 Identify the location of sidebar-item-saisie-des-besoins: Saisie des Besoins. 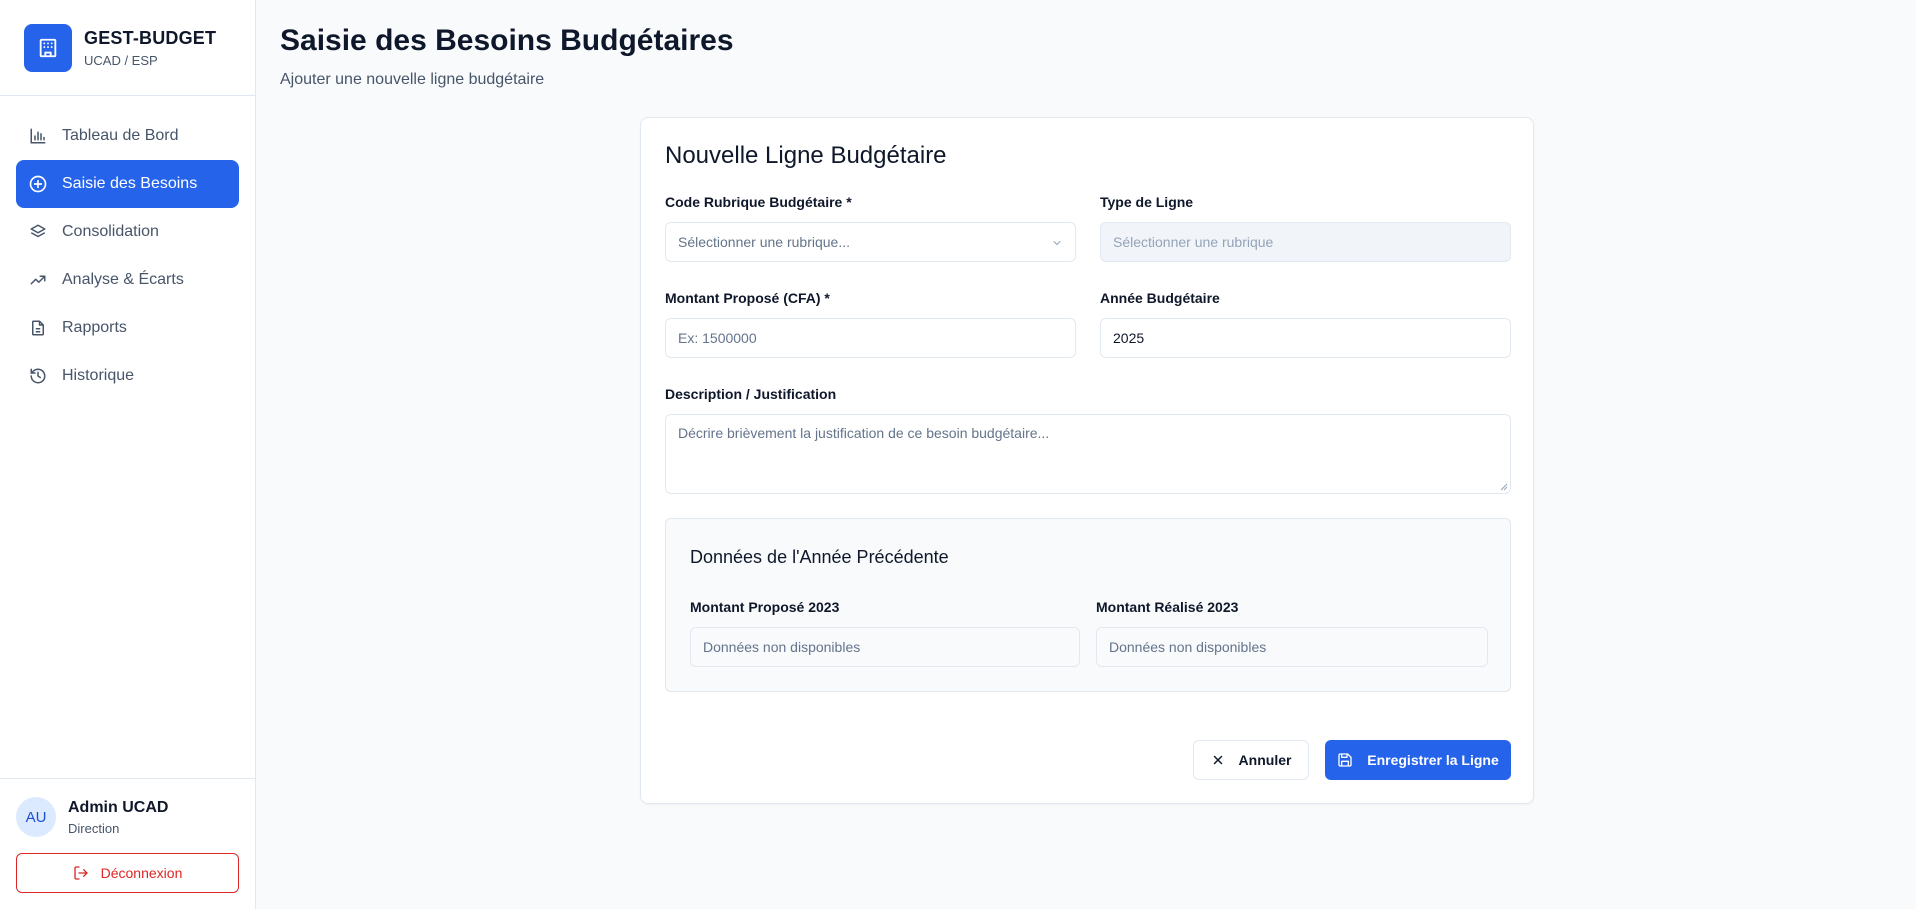
(127, 184).